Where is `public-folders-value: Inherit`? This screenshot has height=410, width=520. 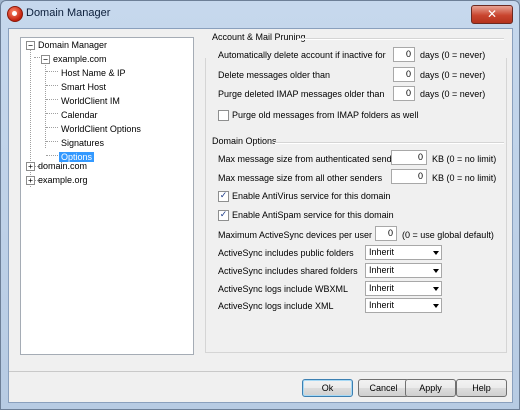
public-folders-value: Inherit is located at coordinates (382, 252).